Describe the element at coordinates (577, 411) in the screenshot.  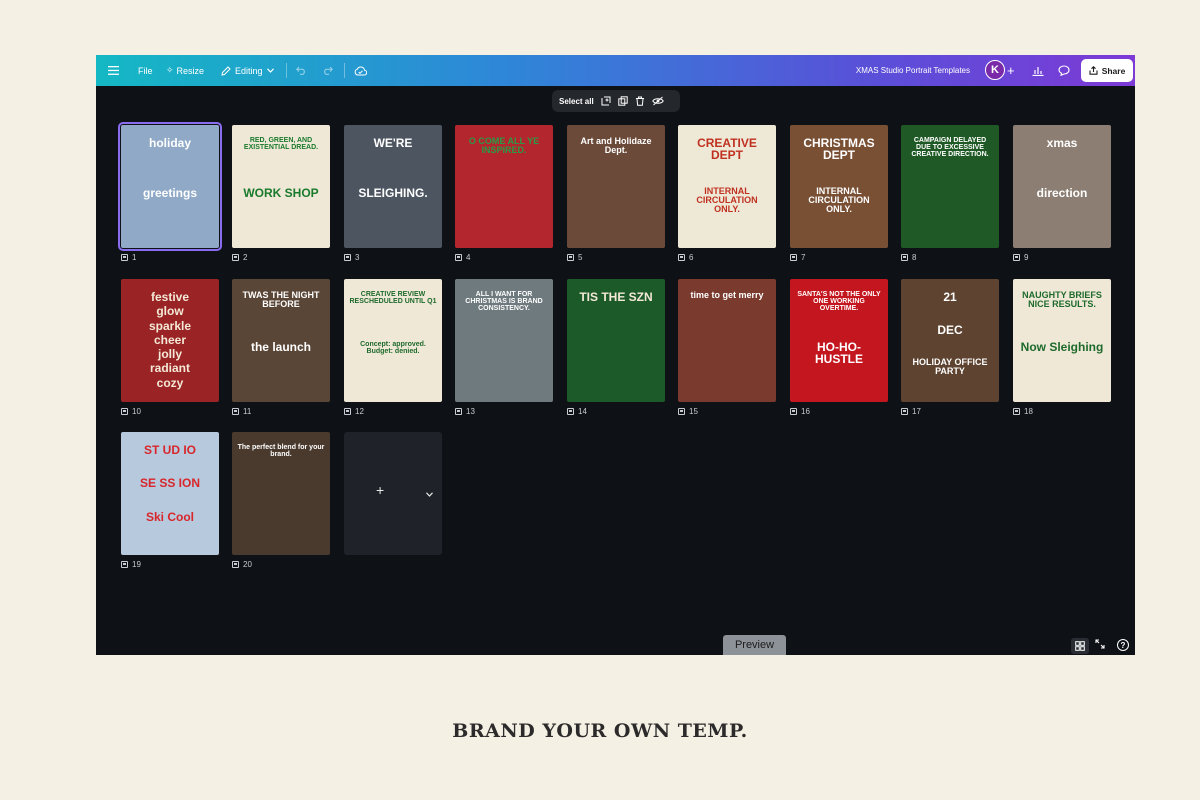
I see `page-number-label: 14` at that location.